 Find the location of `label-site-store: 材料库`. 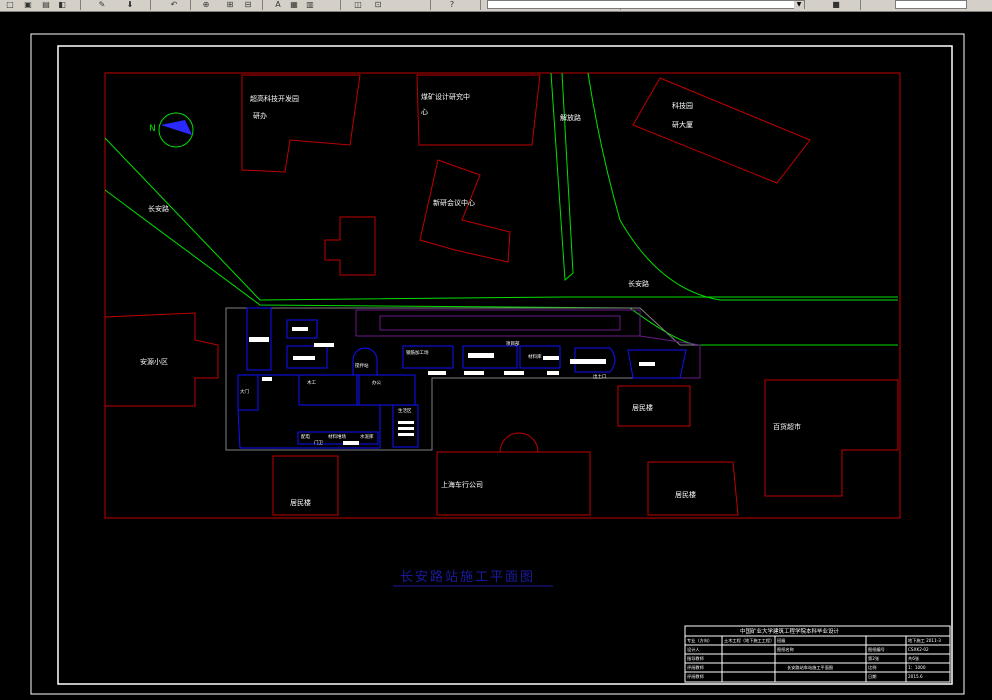

label-site-store: 材料库 is located at coordinates (535, 356).